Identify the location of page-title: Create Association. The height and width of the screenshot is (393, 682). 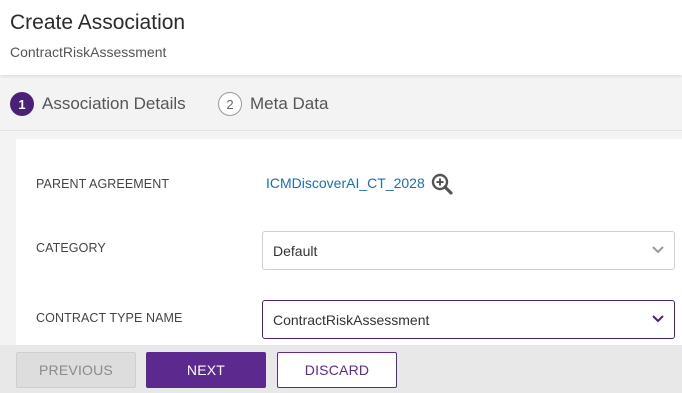
(98, 22).